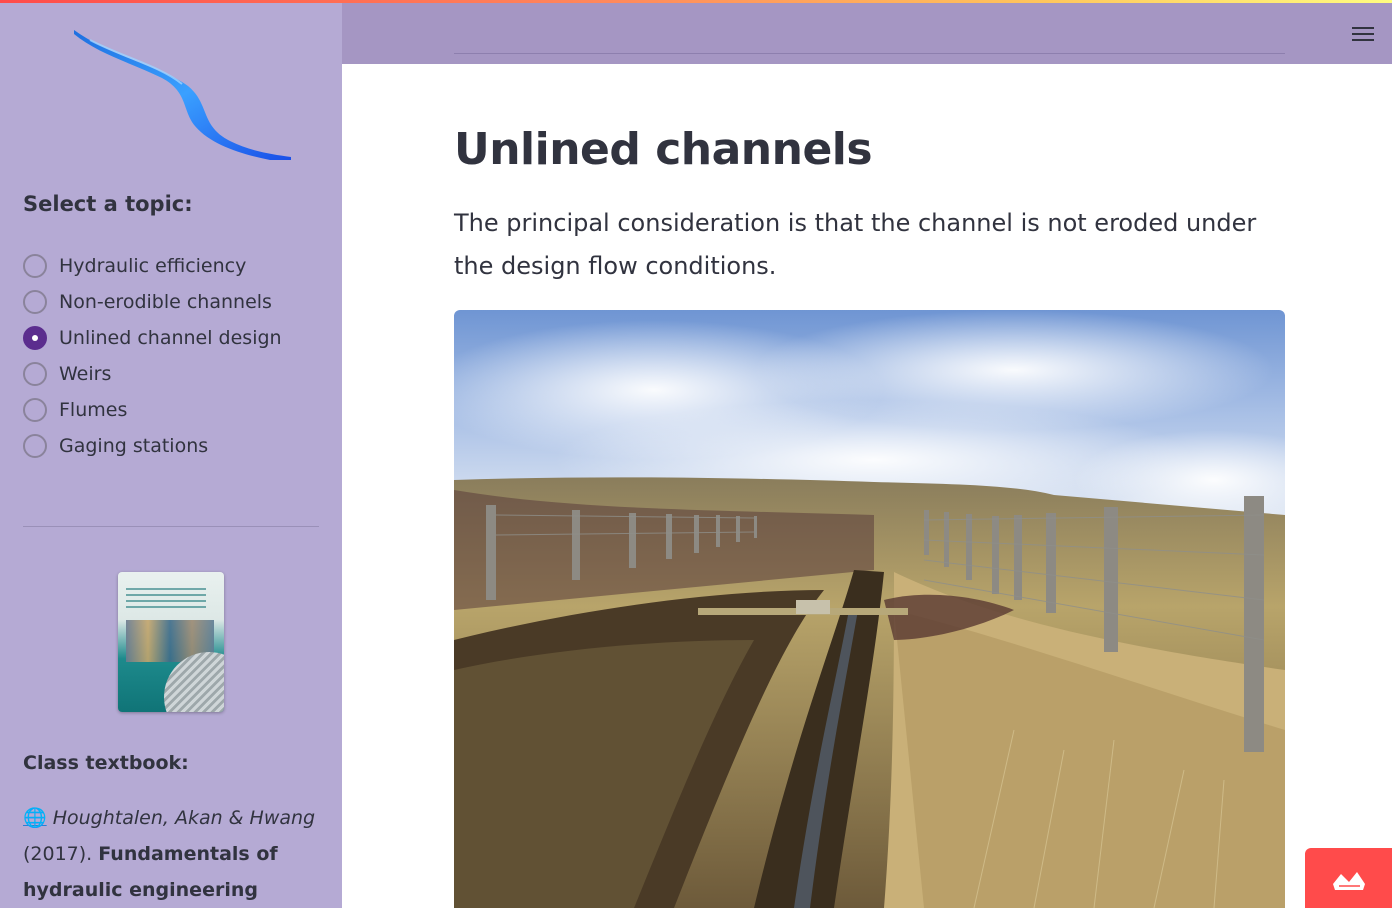 The image size is (1392, 908). I want to click on topic-option-non-erodible-channels: Non-erodible channels, so click(152, 302).